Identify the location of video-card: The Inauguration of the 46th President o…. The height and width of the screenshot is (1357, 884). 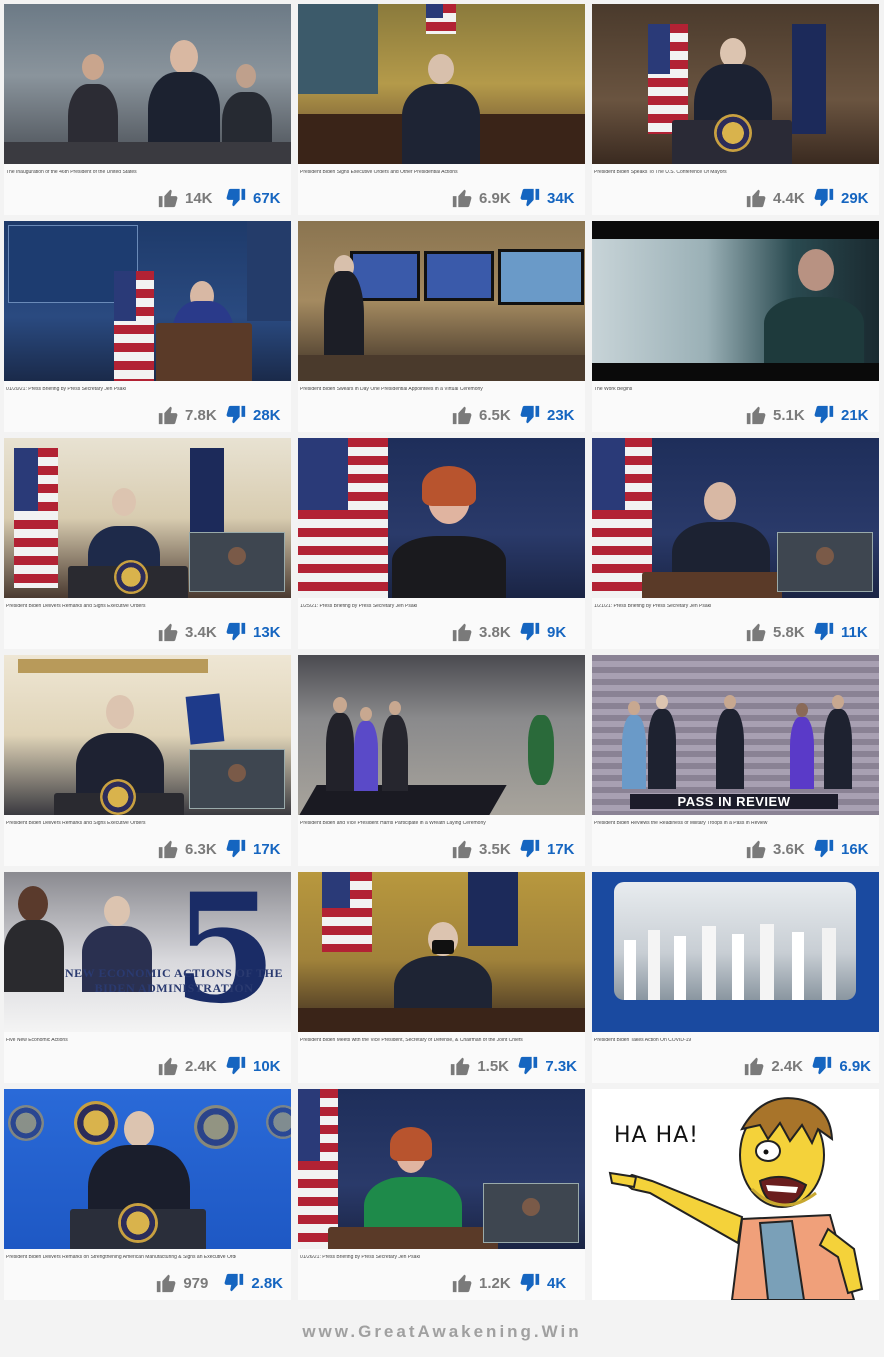
(147, 109).